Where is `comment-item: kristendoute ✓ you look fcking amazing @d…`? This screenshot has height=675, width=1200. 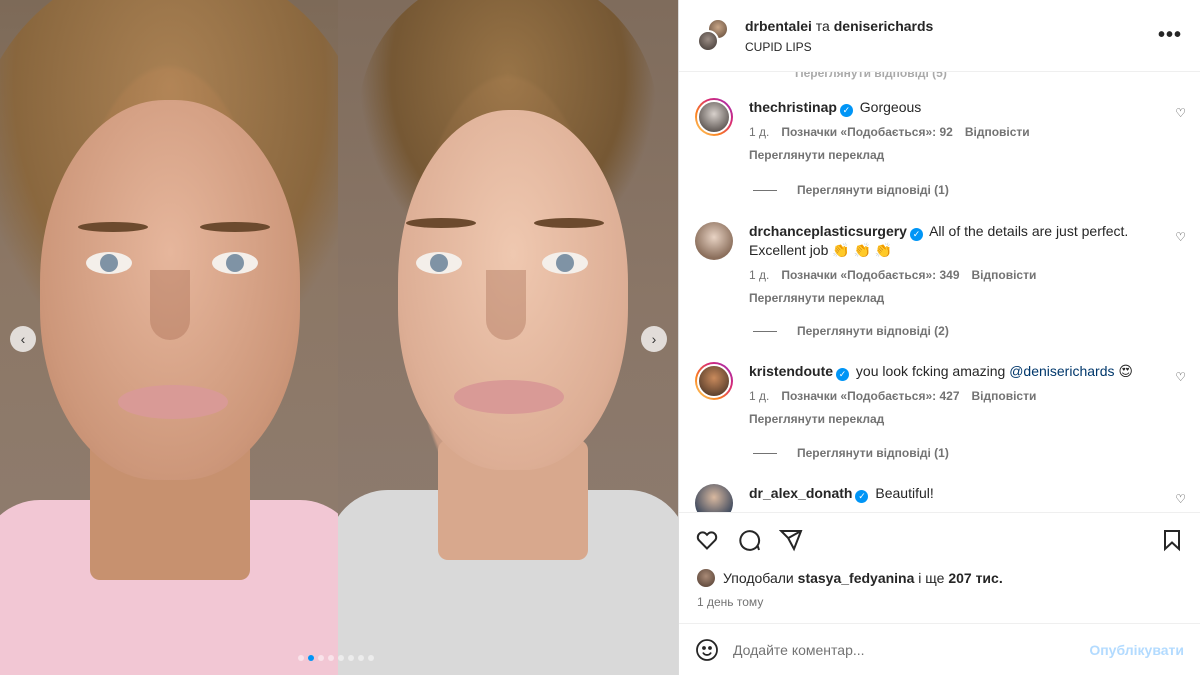
comment-item: kristendoute ✓ you look fcking amazing @d… is located at coordinates (940, 395).